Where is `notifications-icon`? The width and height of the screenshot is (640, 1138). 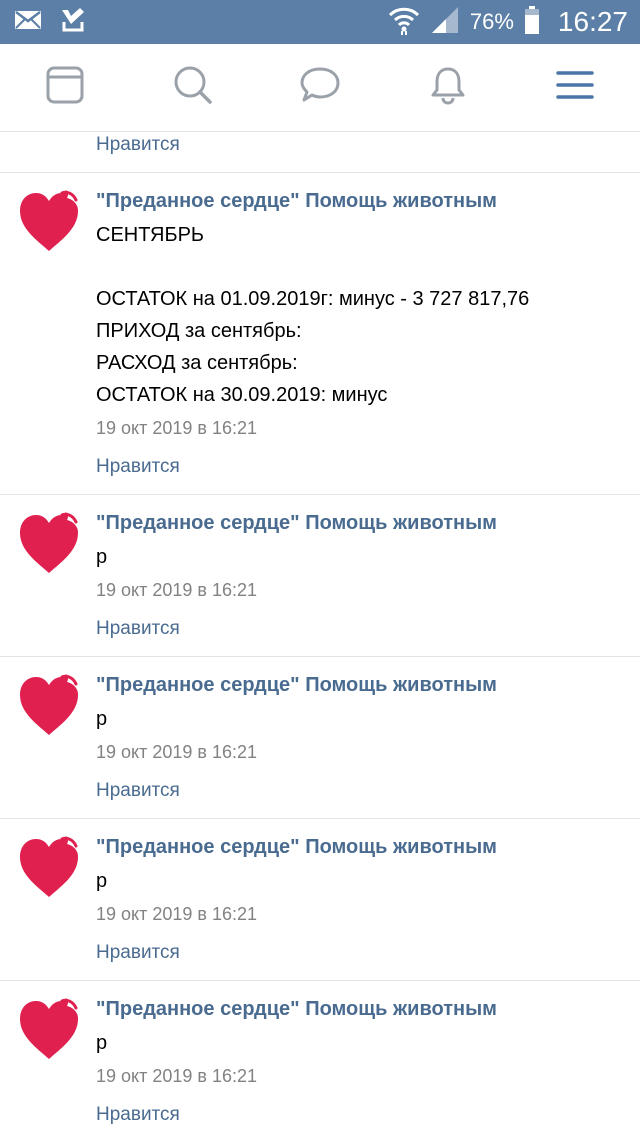 notifications-icon is located at coordinates (448, 87).